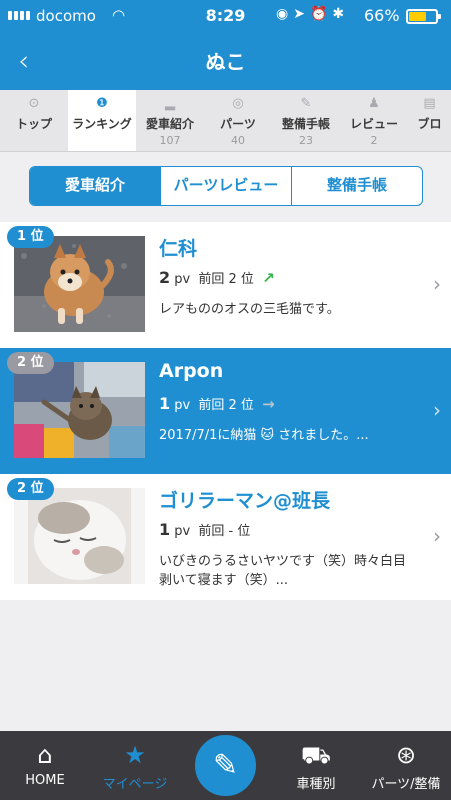  Describe the element at coordinates (238, 140) in the screenshot. I see `tab-count: 40` at that location.